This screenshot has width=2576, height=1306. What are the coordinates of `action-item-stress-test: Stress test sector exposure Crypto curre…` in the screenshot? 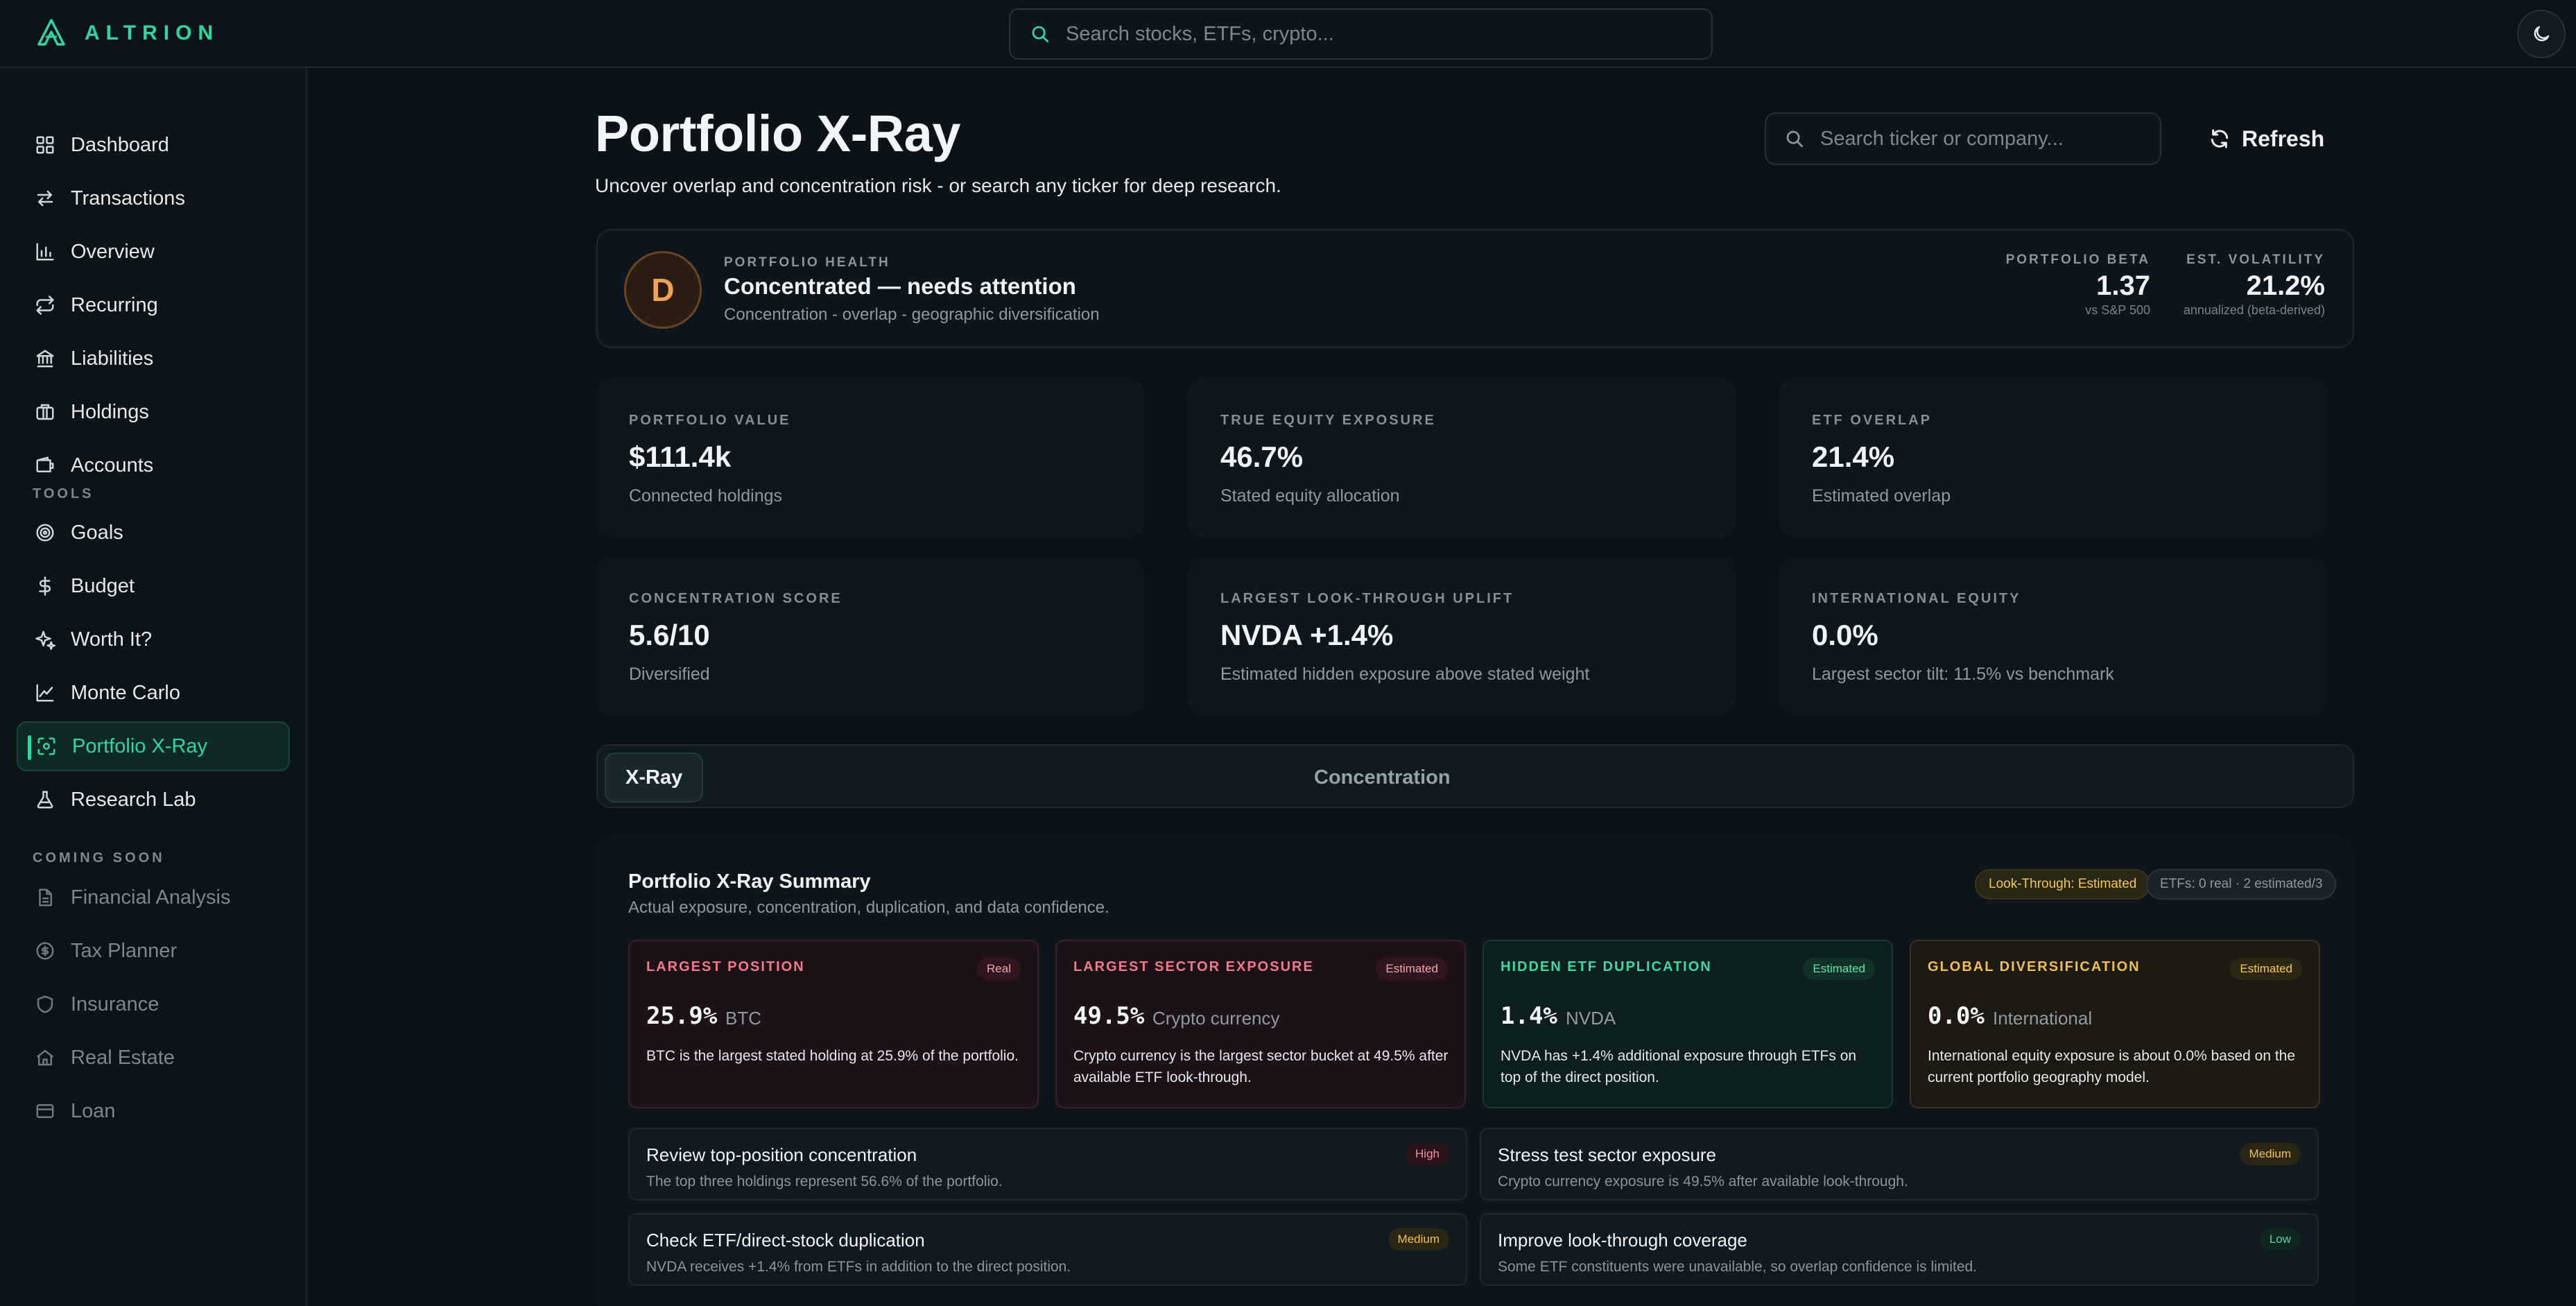 It's located at (1899, 1164).